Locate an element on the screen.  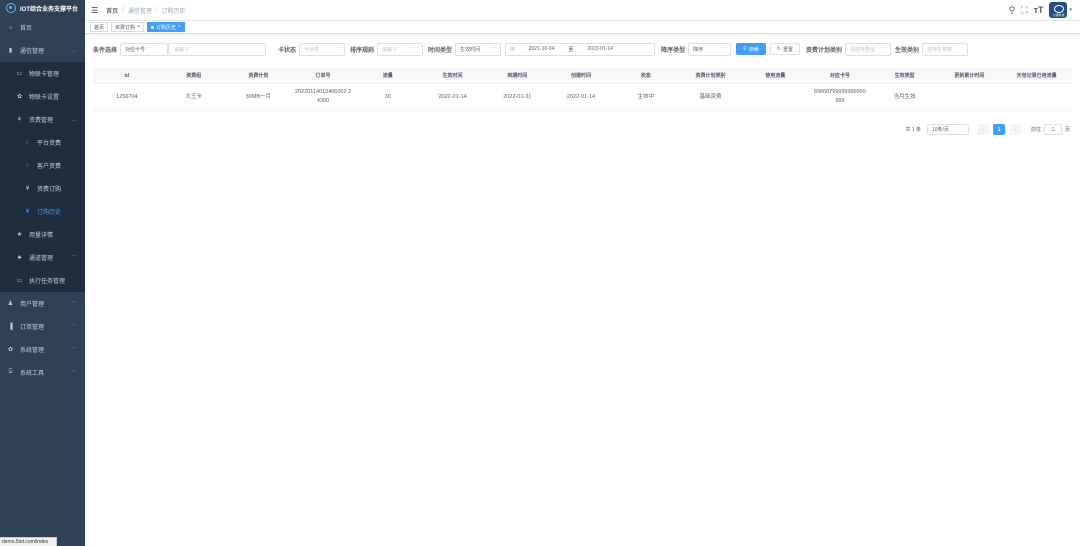
sidebar-item-label: 通道管理 is located at coordinates (41, 259).